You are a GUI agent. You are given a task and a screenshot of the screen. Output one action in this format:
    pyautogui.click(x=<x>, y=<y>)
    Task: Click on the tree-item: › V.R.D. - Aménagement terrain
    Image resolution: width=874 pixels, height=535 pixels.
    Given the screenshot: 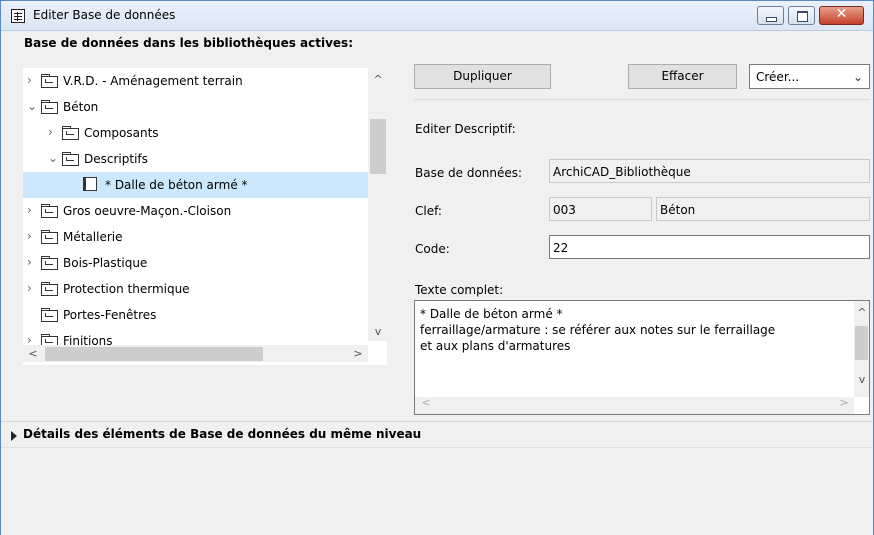 What is the action you would take?
    pyautogui.click(x=195, y=81)
    